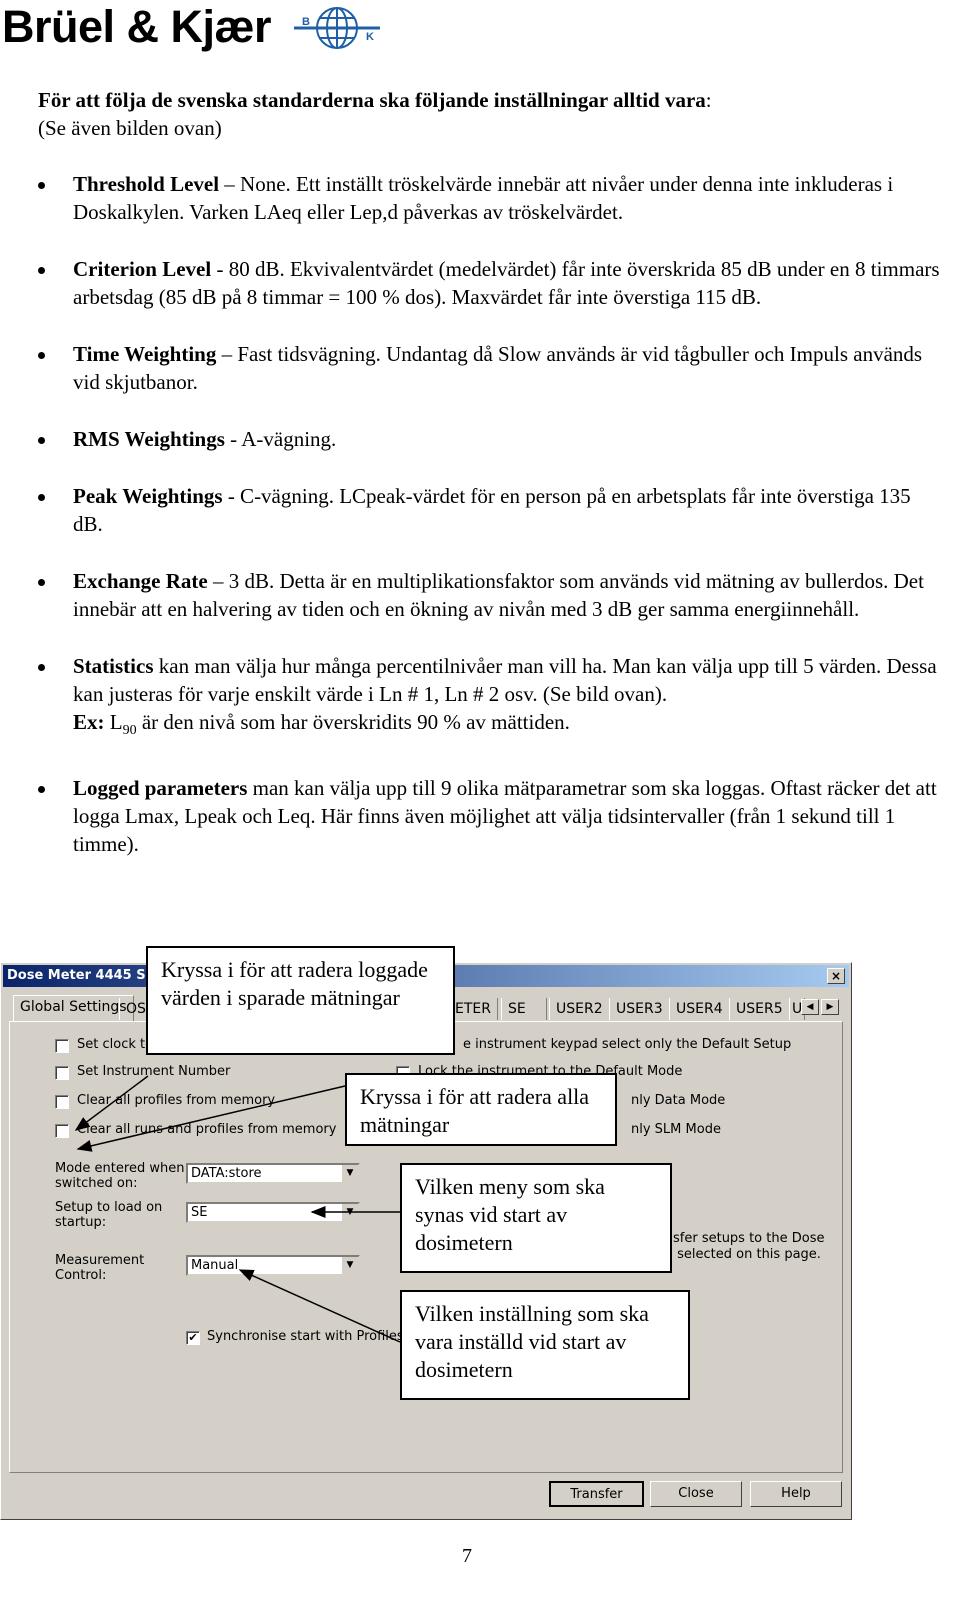 The height and width of the screenshot is (1606, 960). Describe the element at coordinates (111, 1103) in the screenshot. I see `arrow-clear-logged` at that location.